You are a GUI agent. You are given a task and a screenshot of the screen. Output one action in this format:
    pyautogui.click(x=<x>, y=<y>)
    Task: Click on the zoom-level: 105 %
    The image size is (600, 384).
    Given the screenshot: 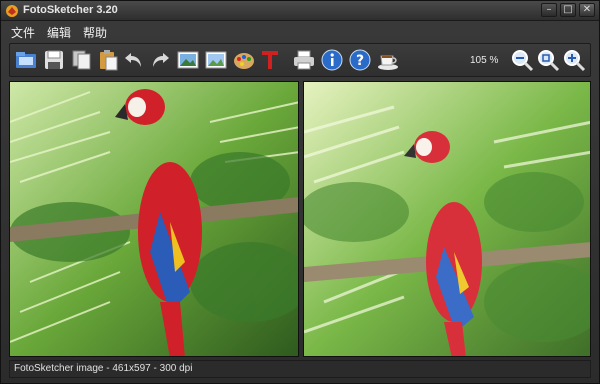 What is the action you would take?
    pyautogui.click(x=484, y=60)
    